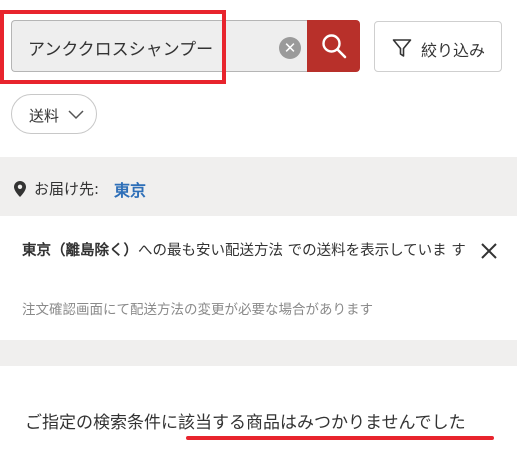 The image size is (517, 467). Describe the element at coordinates (245, 423) in the screenshot. I see `no-results-message: ご指定の検索条件に該当する商品はみつかりませんでした` at that location.